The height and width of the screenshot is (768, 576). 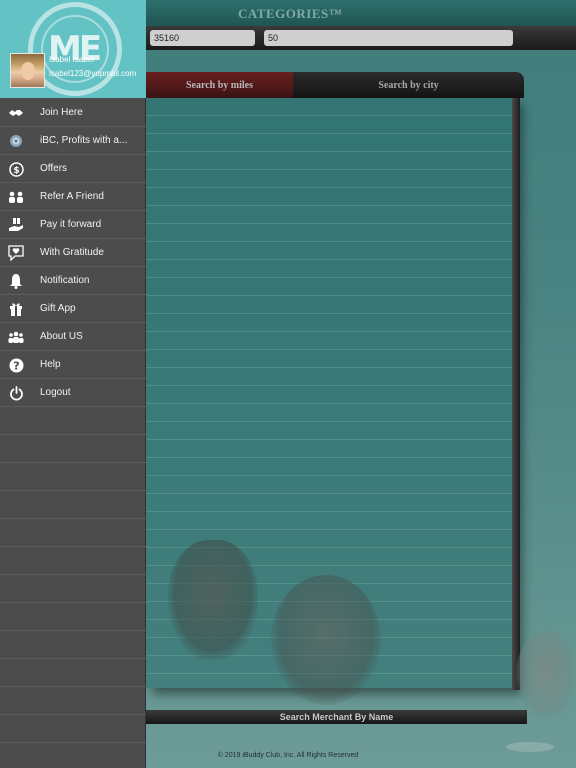 What do you see at coordinates (16, 281) in the screenshot?
I see `bell-icon` at bounding box center [16, 281].